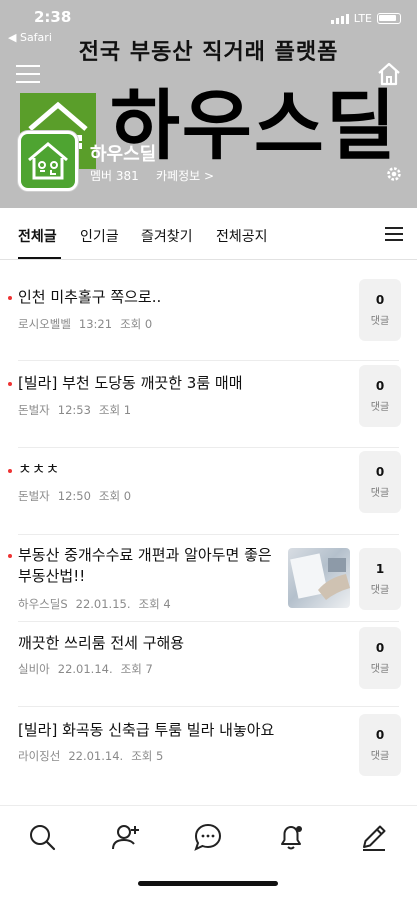 The image size is (417, 900). I want to click on member-count: 멤버 381, so click(114, 175).